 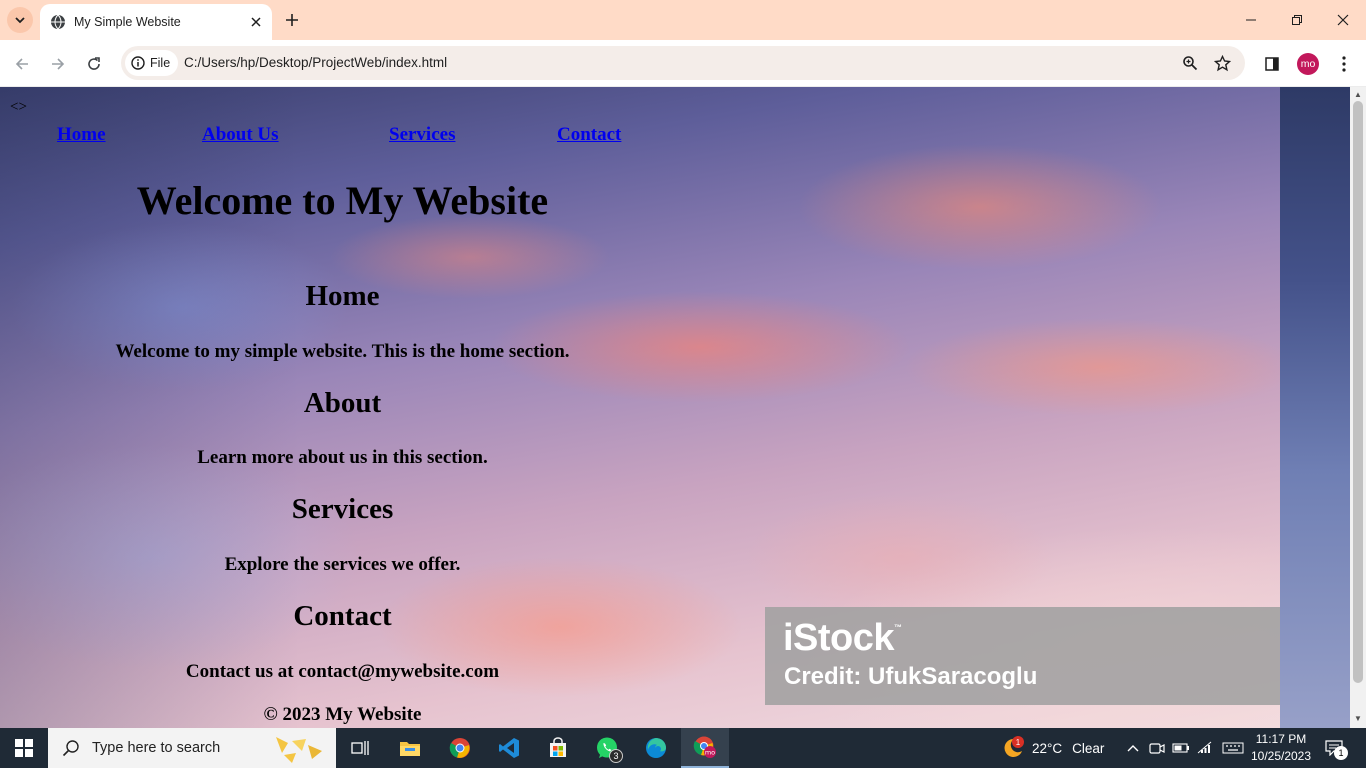 I want to click on section-services-title: Services, so click(x=342, y=509).